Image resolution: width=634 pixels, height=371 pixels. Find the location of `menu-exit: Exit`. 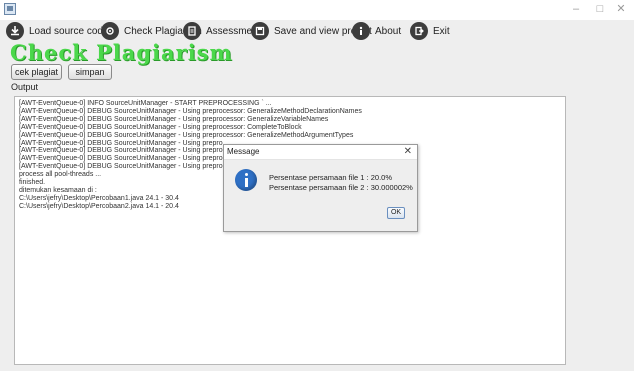

menu-exit: Exit is located at coordinates (430, 31).